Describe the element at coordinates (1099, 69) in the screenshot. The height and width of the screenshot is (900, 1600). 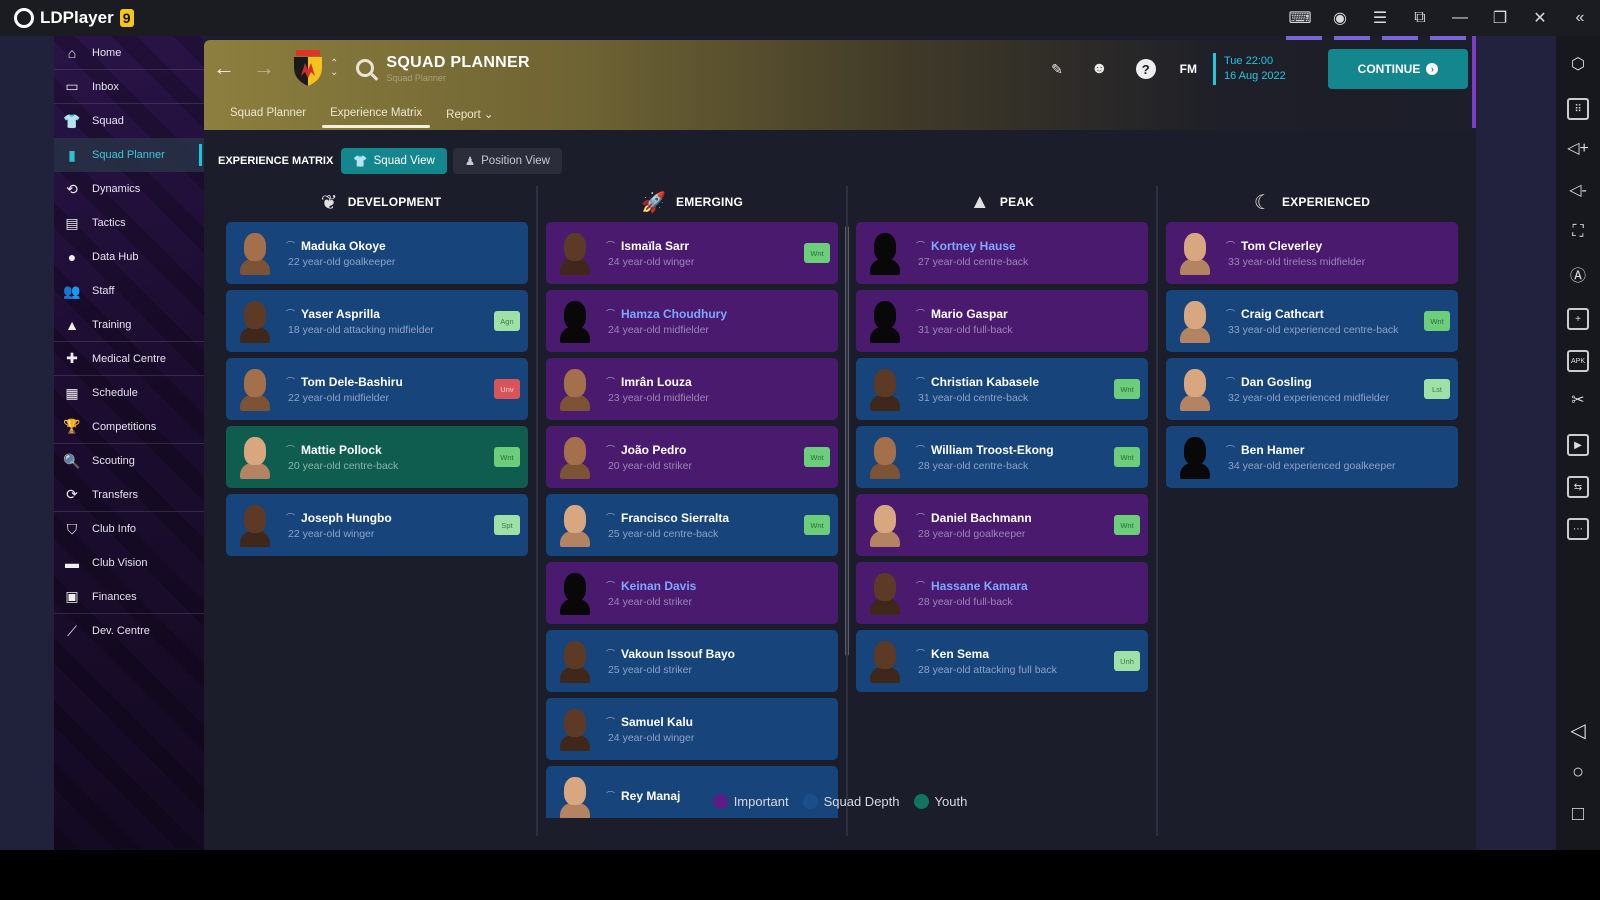
I see `manager-avatar-icon: ☻` at that location.